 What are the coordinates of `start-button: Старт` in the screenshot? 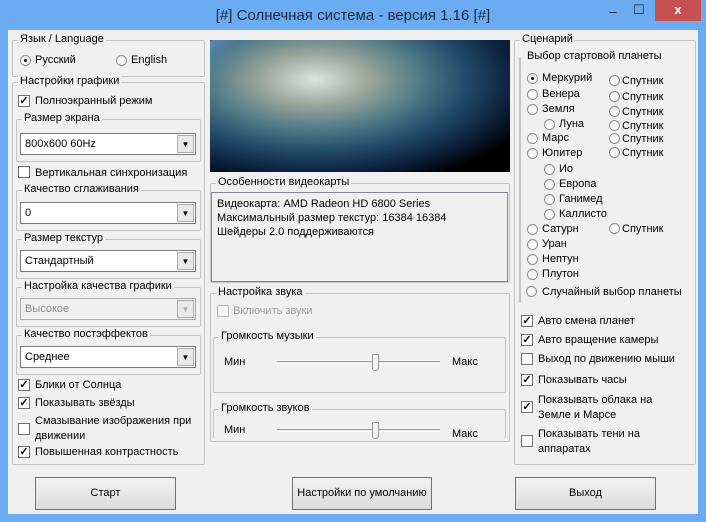 It's located at (105, 493).